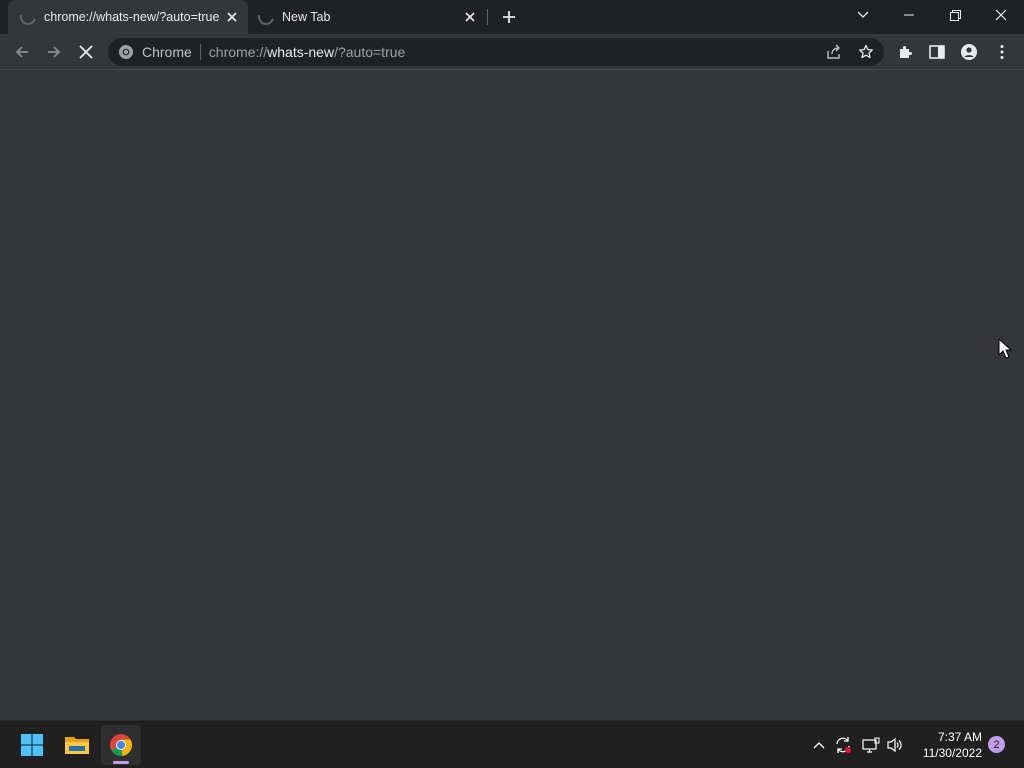 The width and height of the screenshot is (1024, 768). Describe the element at coordinates (200, 52) in the screenshot. I see `omnibox-divider` at that location.